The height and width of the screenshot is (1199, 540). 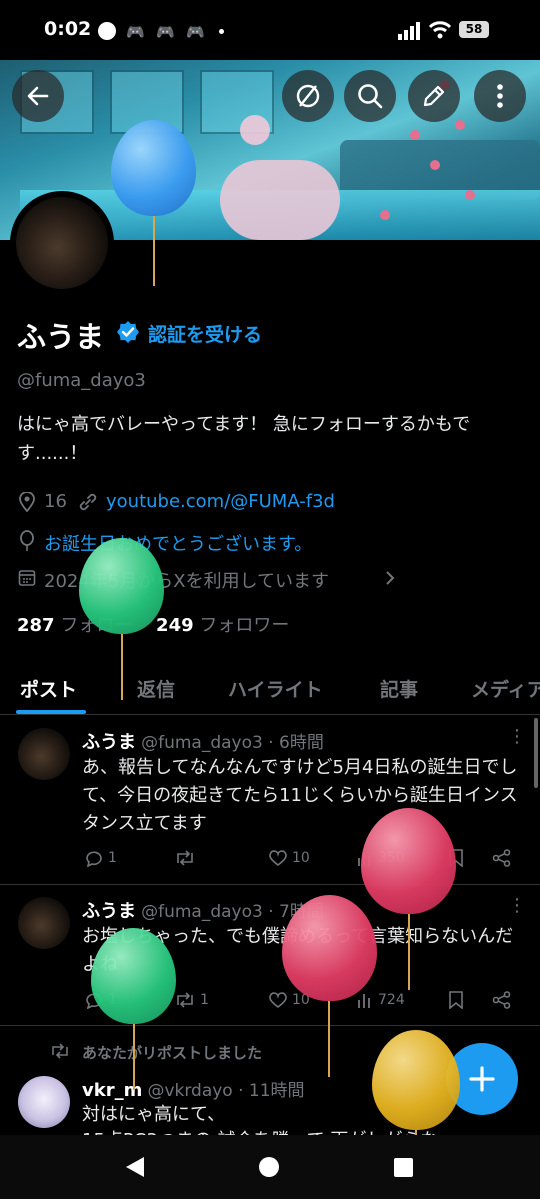 I want to click on profile-tabs: ポスト 返信 ハイライト 記事 メディア, so click(x=270, y=688).